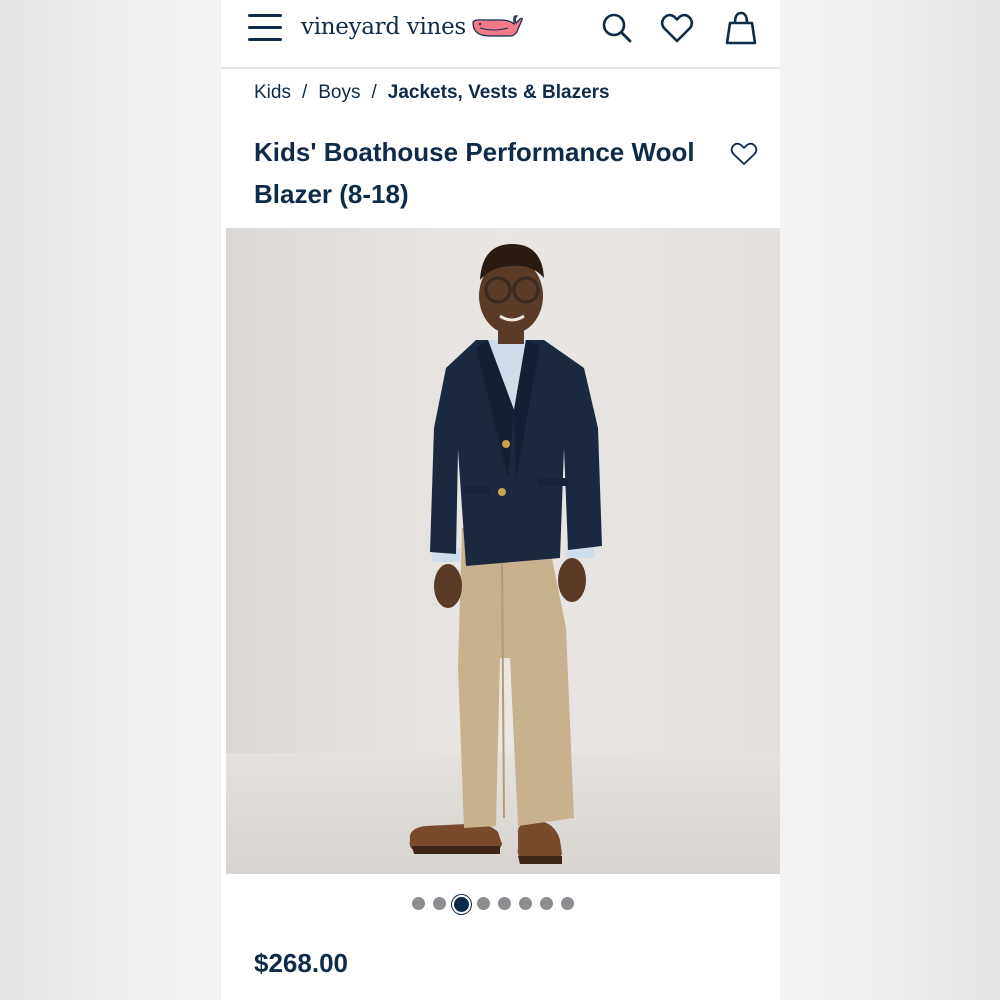 This screenshot has height=1000, width=1000. What do you see at coordinates (741, 28) in the screenshot?
I see `shopping-bag-icon` at bounding box center [741, 28].